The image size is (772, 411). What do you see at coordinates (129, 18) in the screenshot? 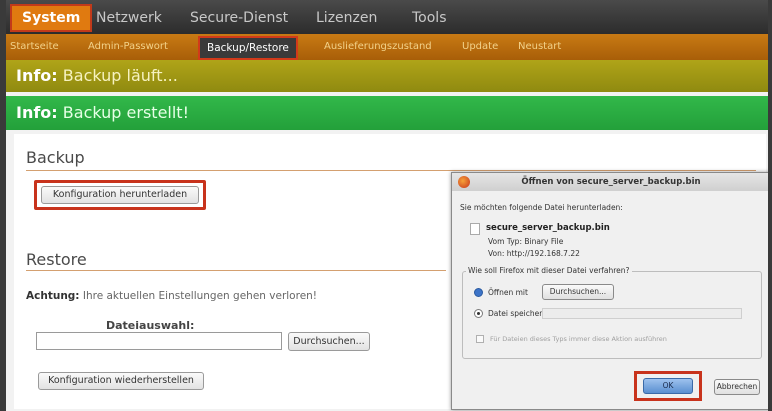
I see `nav-netzwerk: Netzwerk` at bounding box center [129, 18].